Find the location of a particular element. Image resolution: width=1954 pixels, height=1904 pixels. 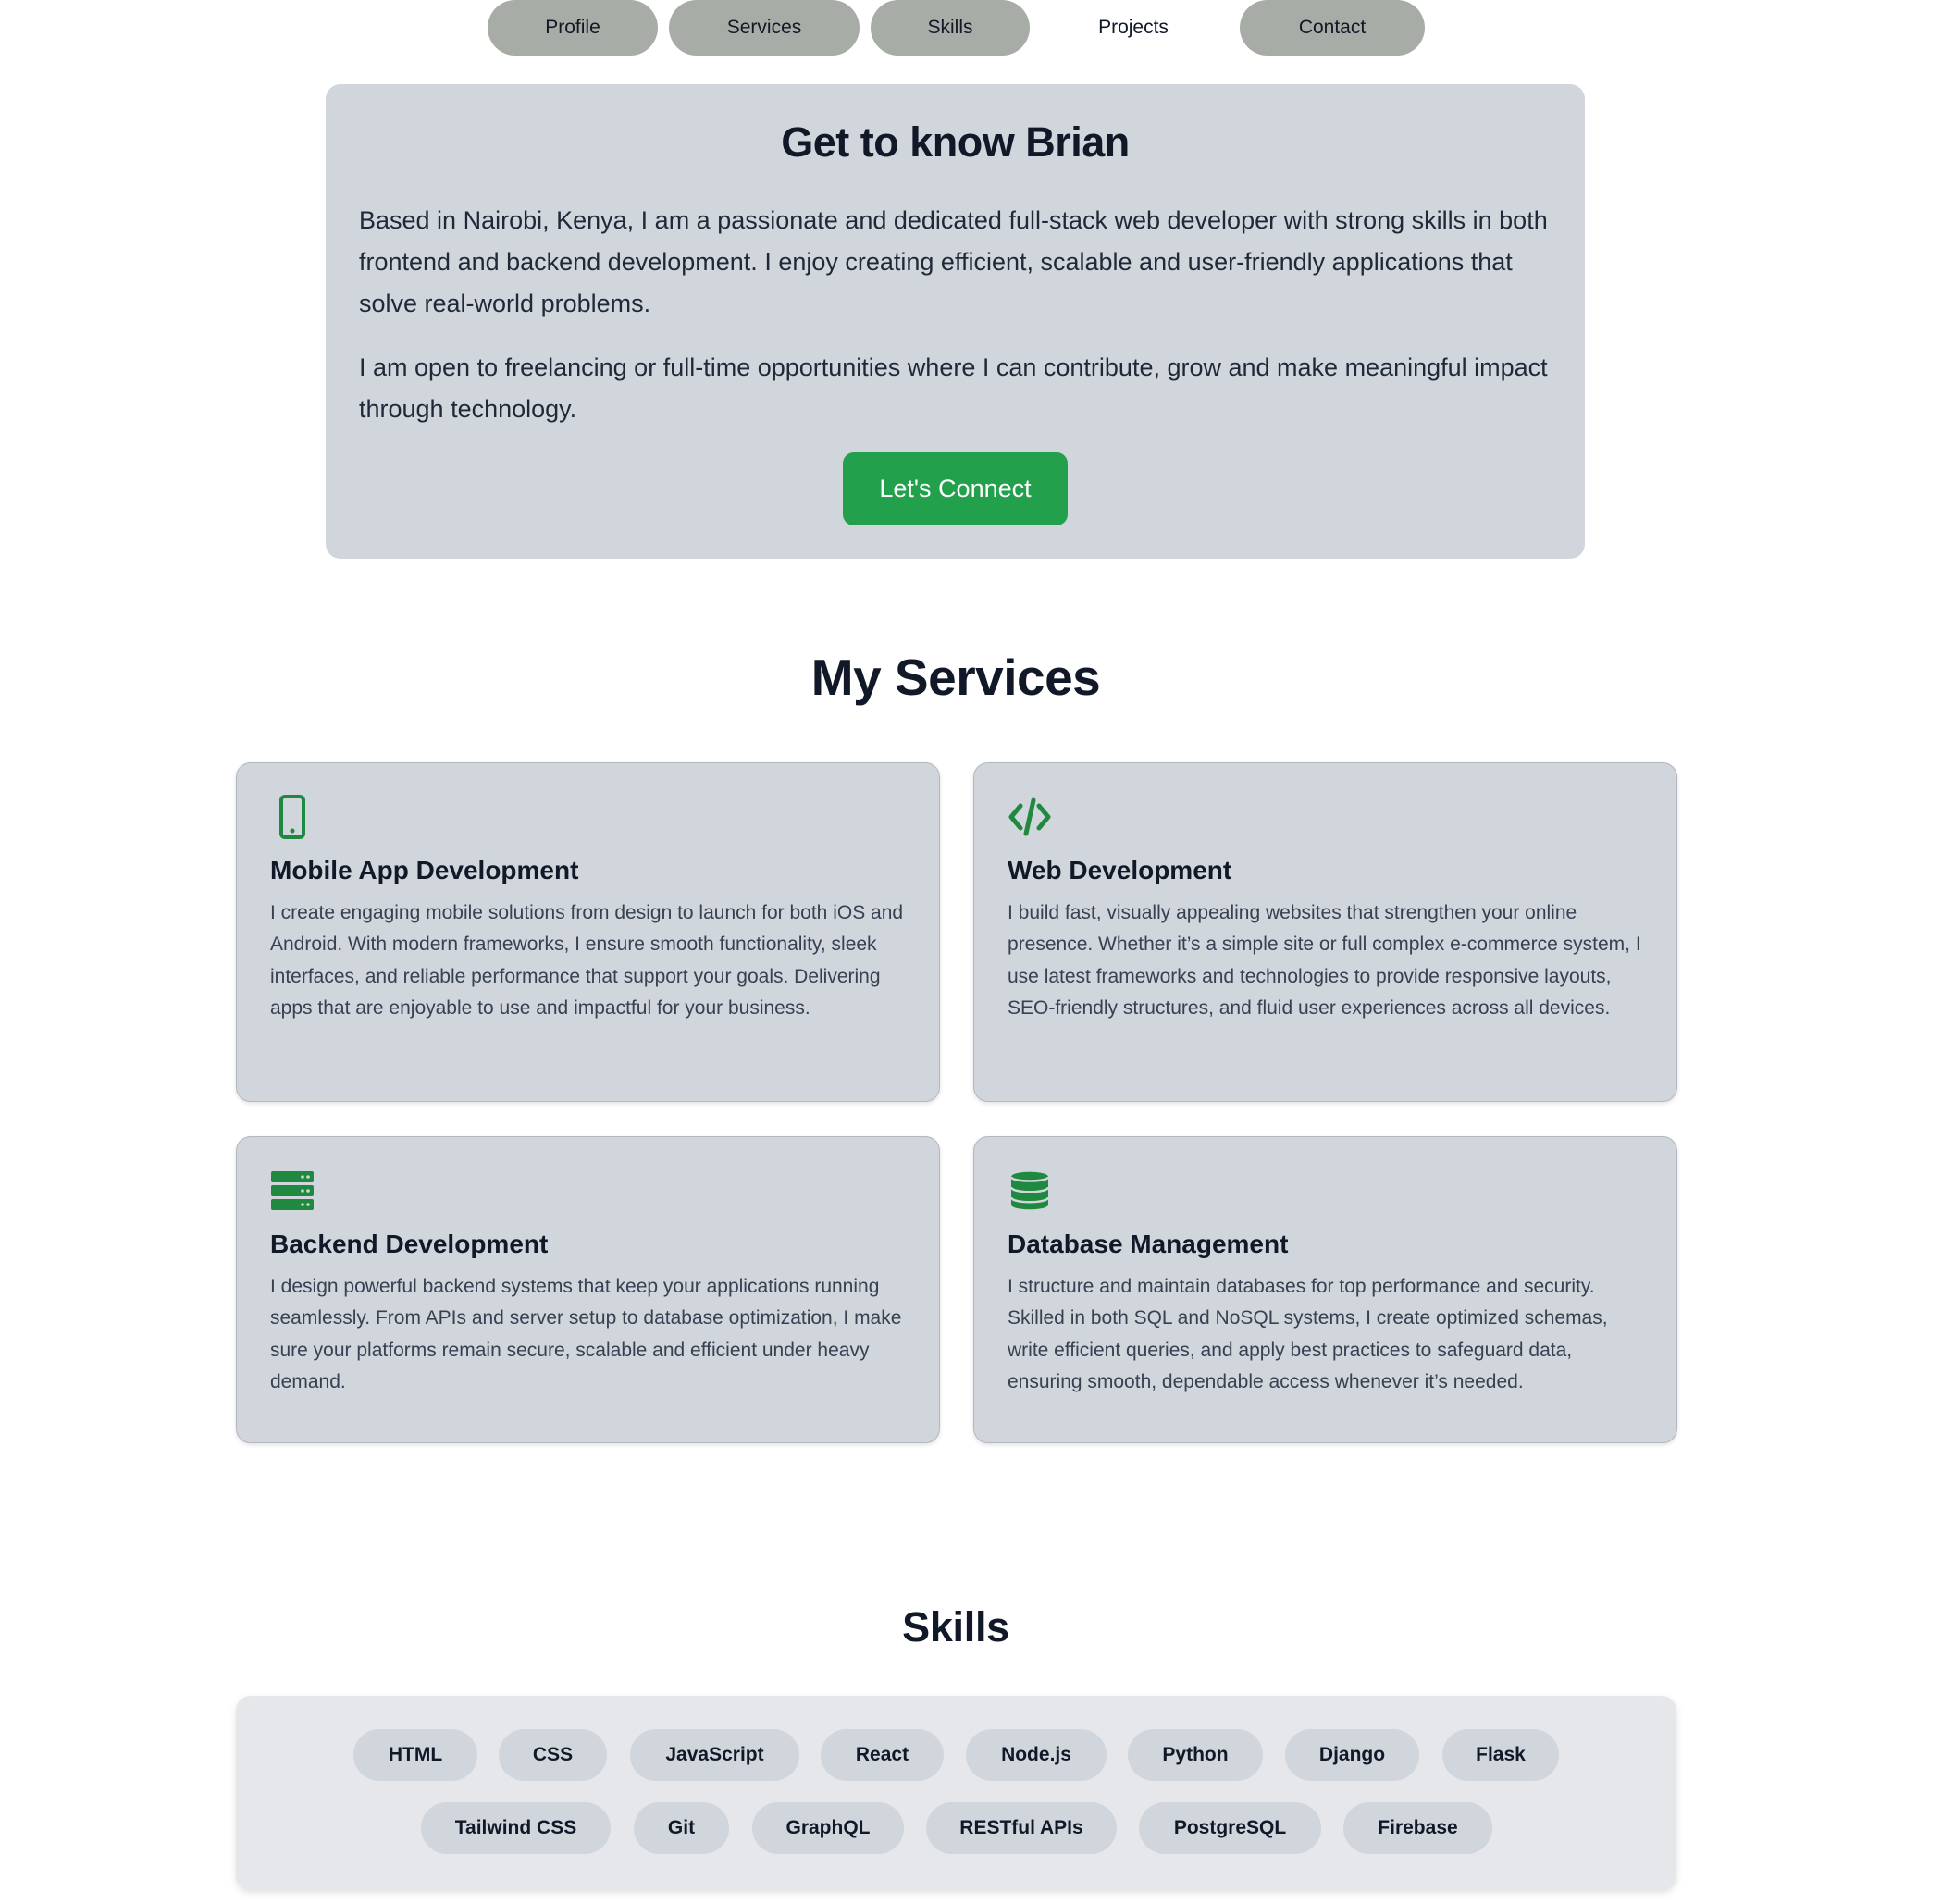

nav-services: Services is located at coordinates (764, 28).